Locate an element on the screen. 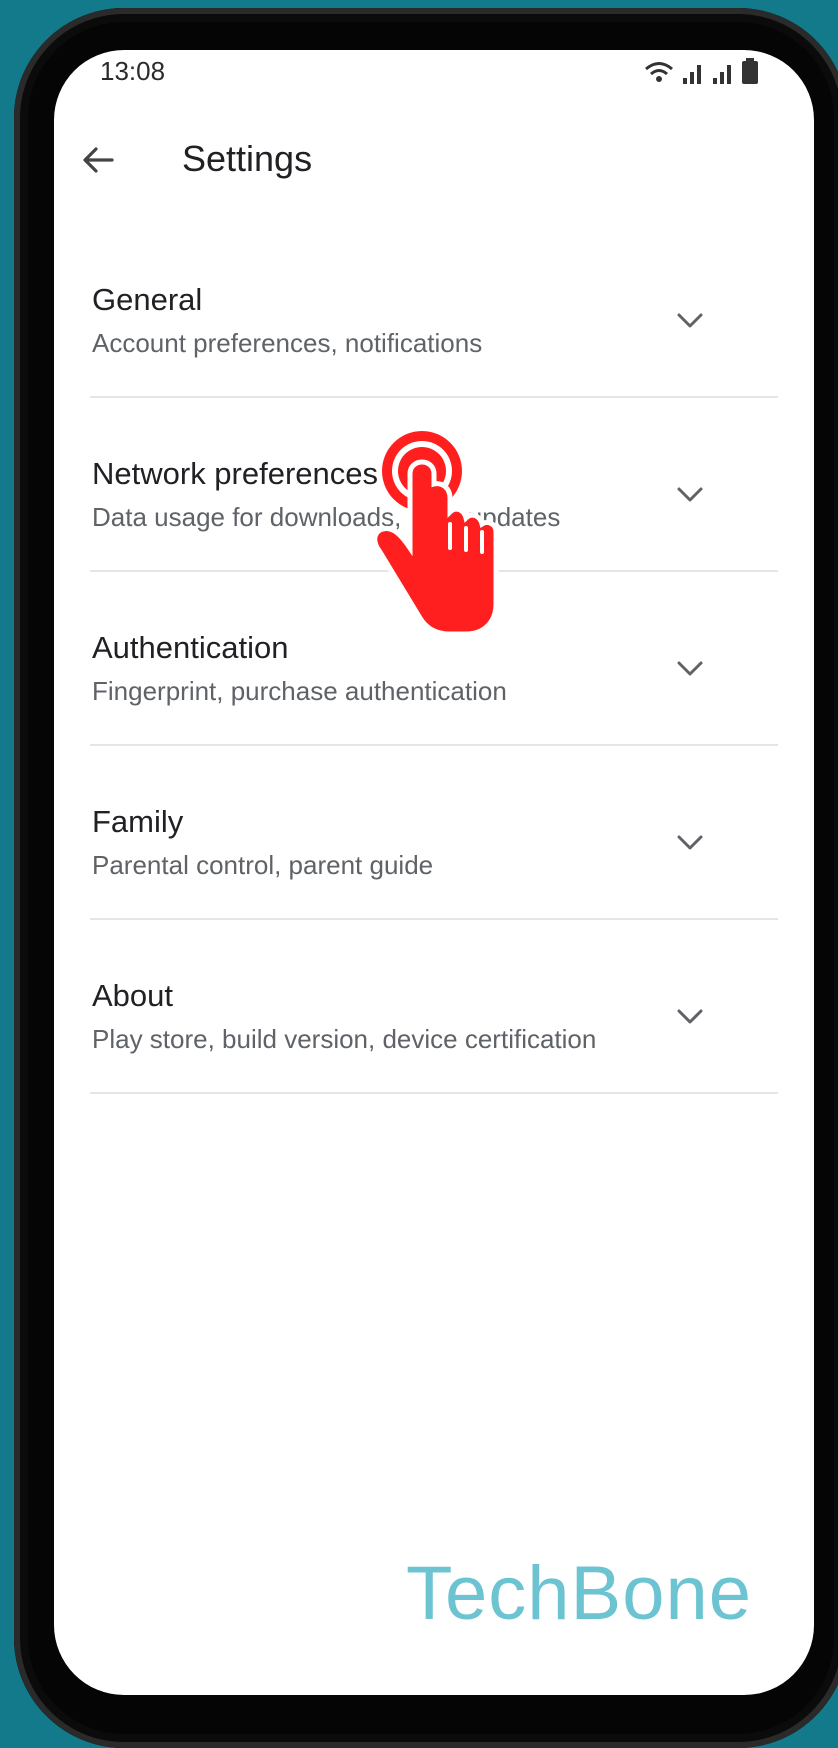 The height and width of the screenshot is (1748, 838). settings-item-title: About is located at coordinates (133, 995).